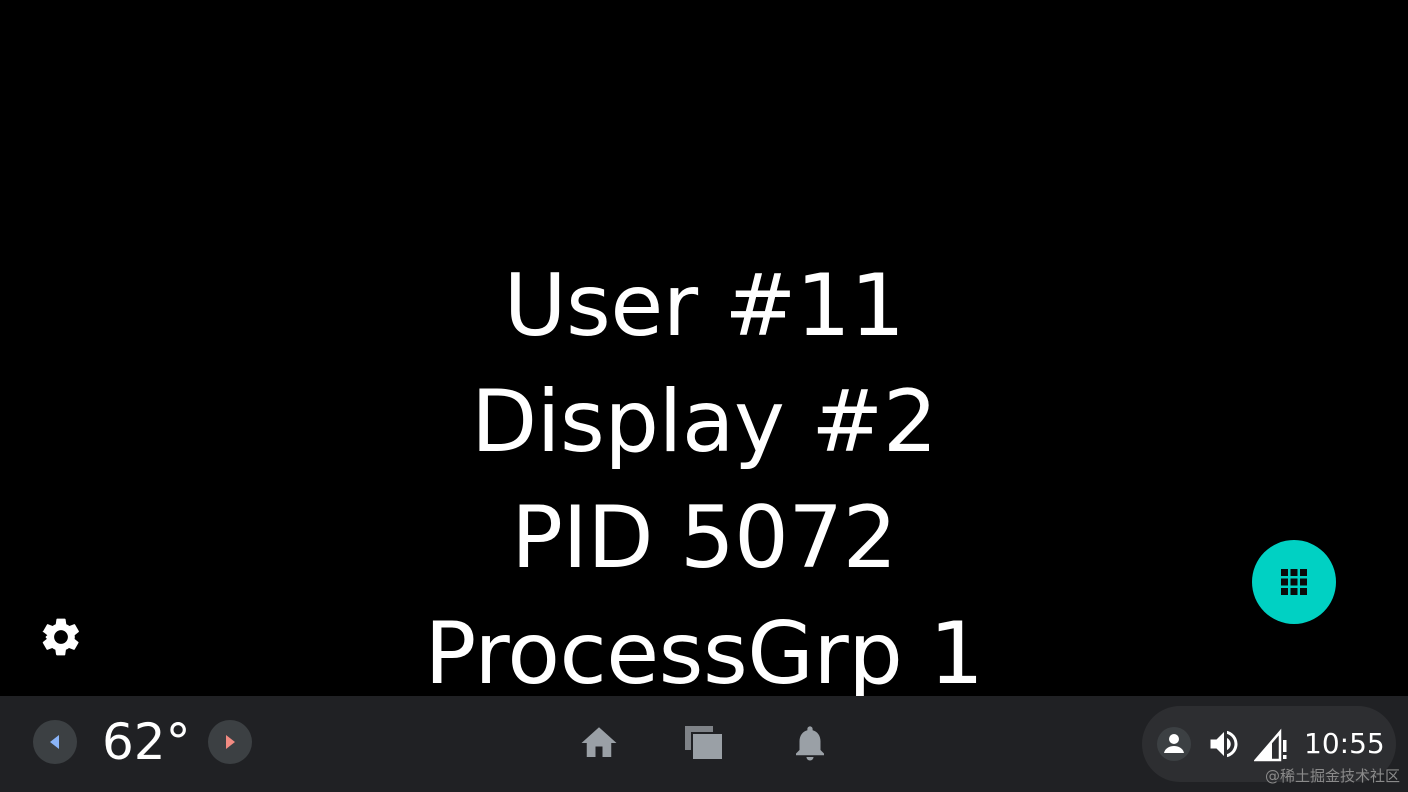 This screenshot has width=1408, height=792. I want to click on bell-icon, so click(810, 743).